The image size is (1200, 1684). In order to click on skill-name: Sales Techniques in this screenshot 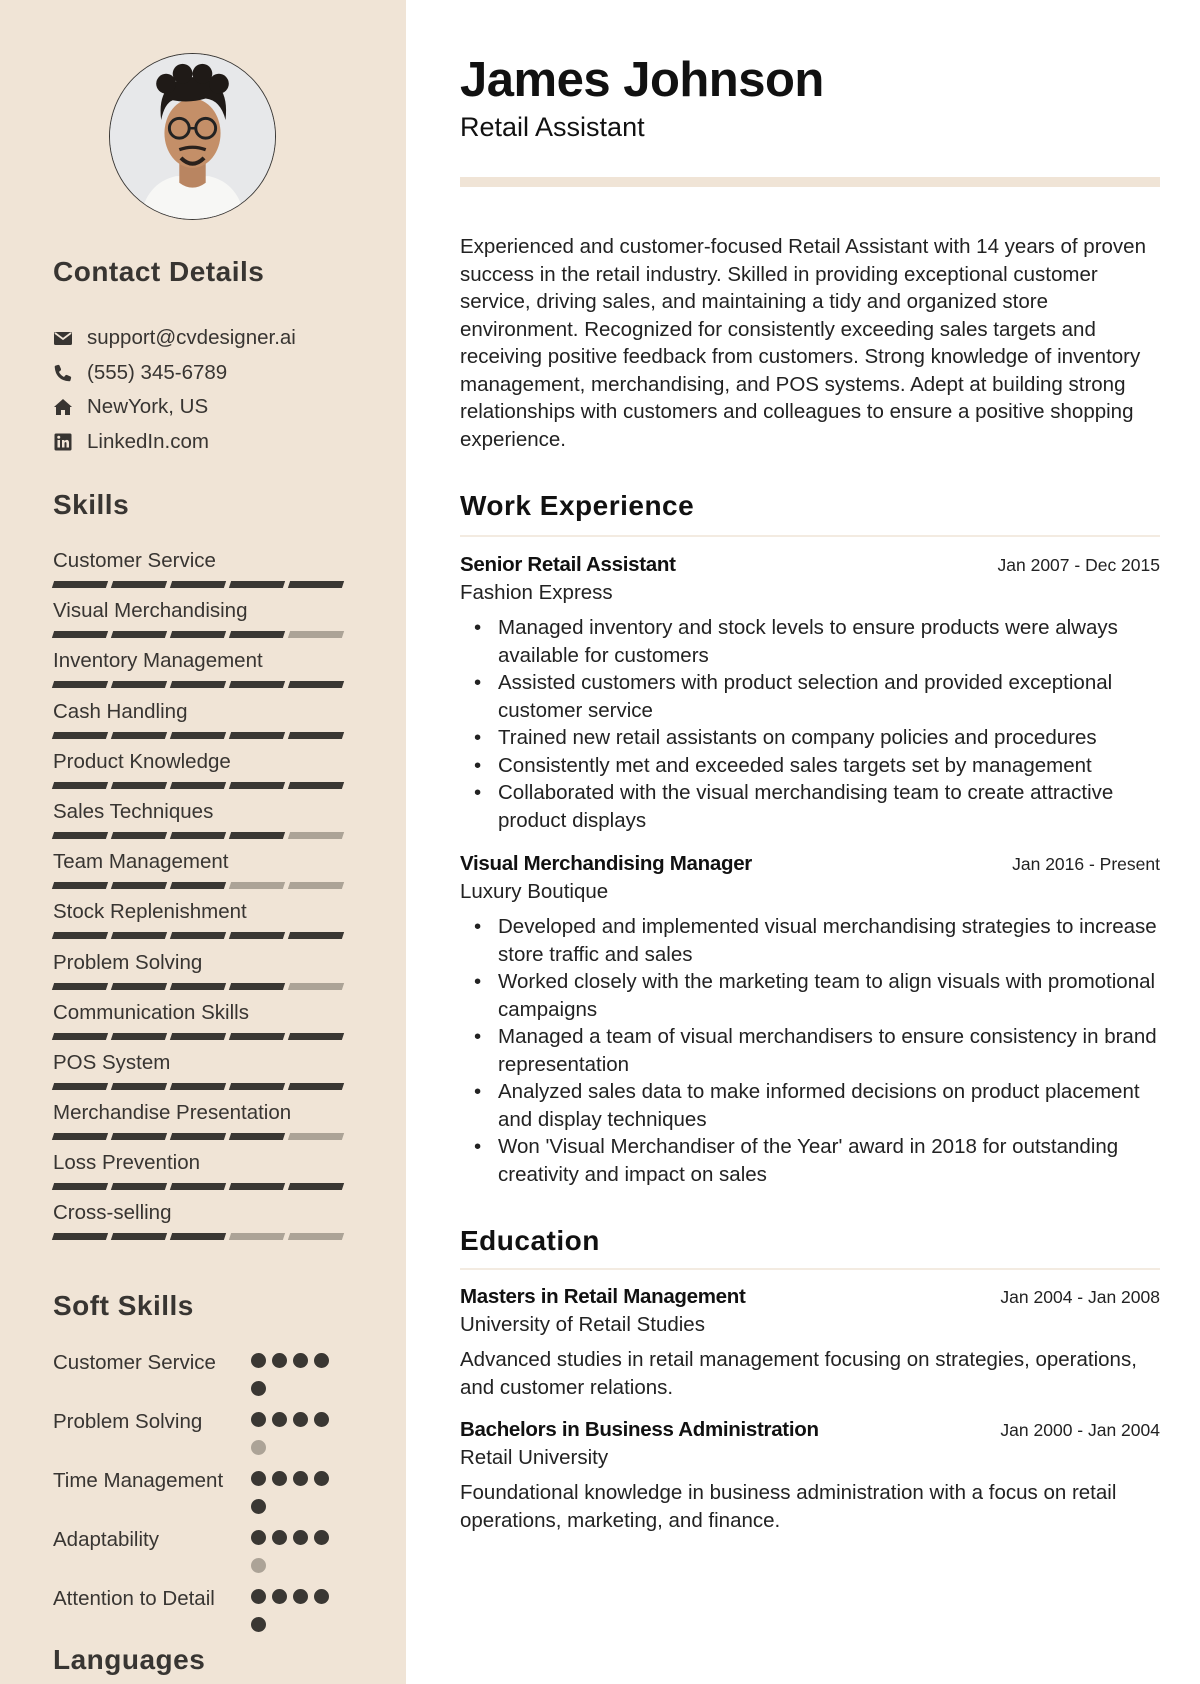, I will do `click(133, 811)`.